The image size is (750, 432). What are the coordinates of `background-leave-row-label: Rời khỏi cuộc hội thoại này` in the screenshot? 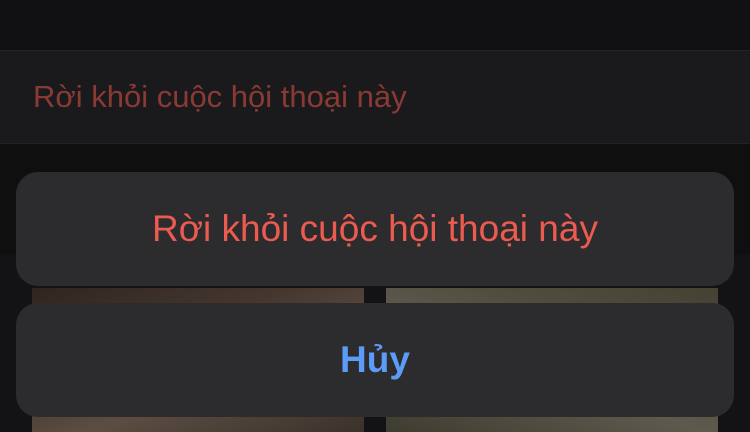 It's located at (220, 96).